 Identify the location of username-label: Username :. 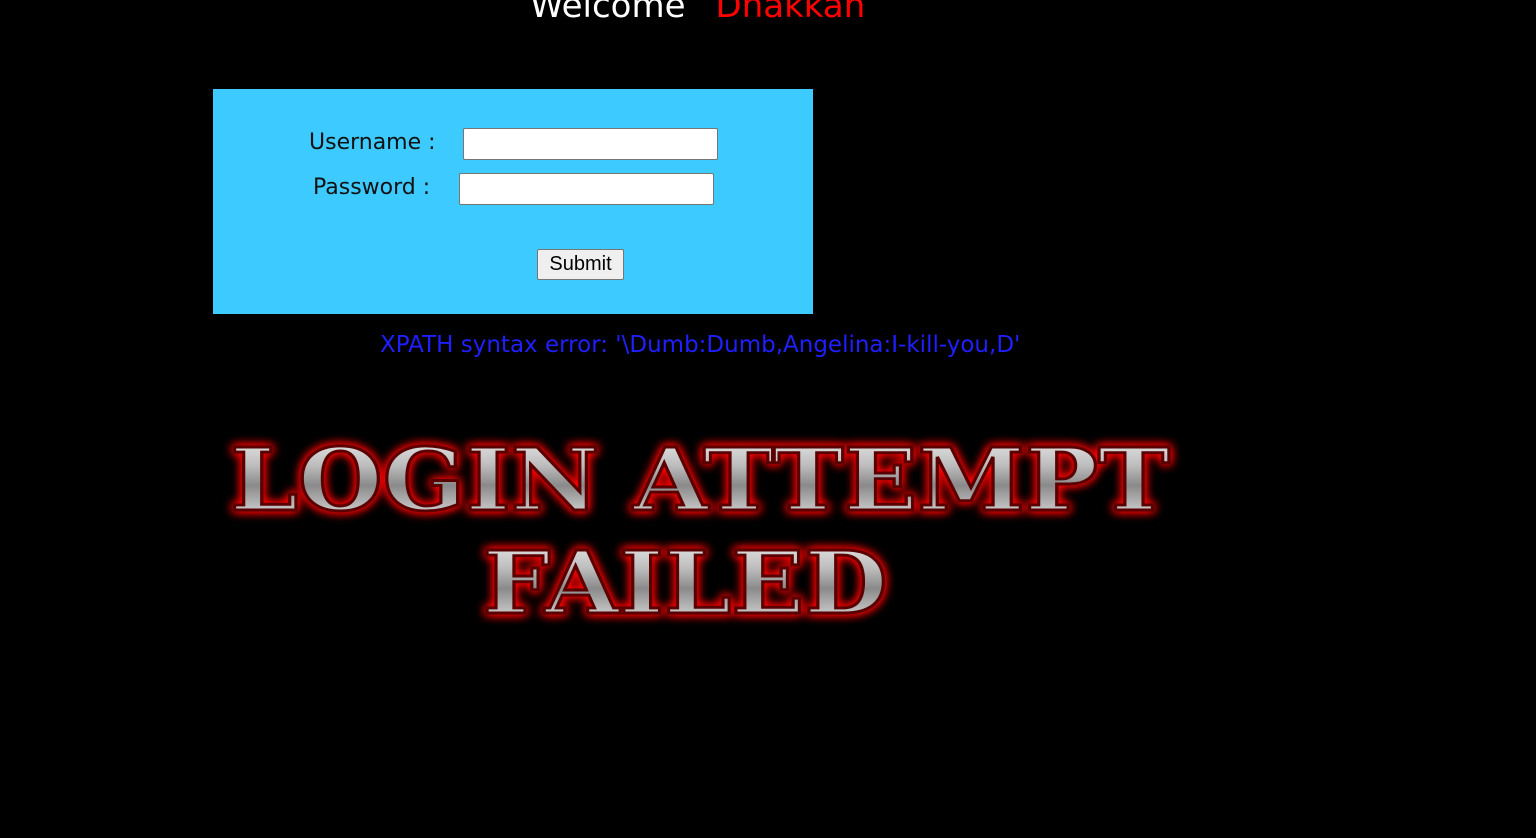
(372, 142).